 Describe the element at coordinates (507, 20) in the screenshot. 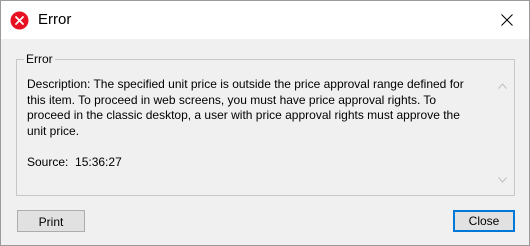

I see `close-icon` at that location.